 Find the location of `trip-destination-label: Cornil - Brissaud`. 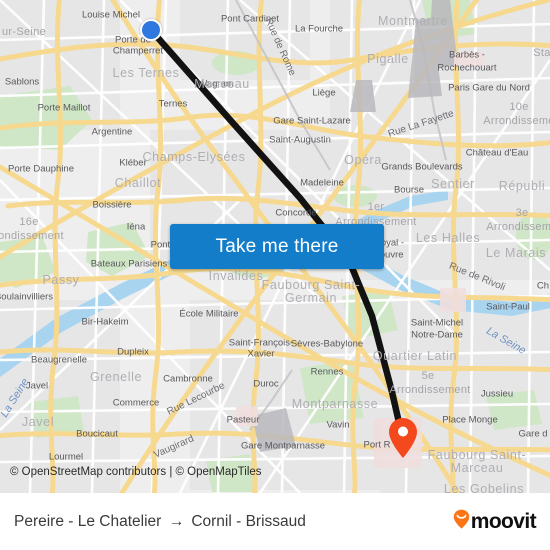

trip-destination-label: Cornil - Brissaud is located at coordinates (248, 521).